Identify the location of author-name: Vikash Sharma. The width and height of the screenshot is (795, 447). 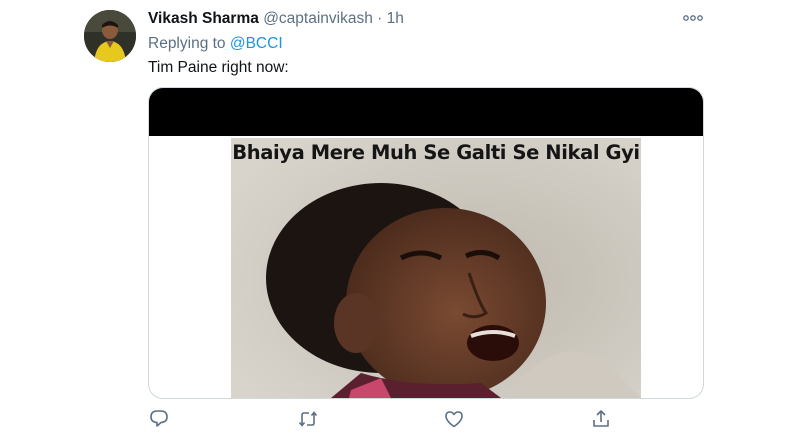
(203, 18).